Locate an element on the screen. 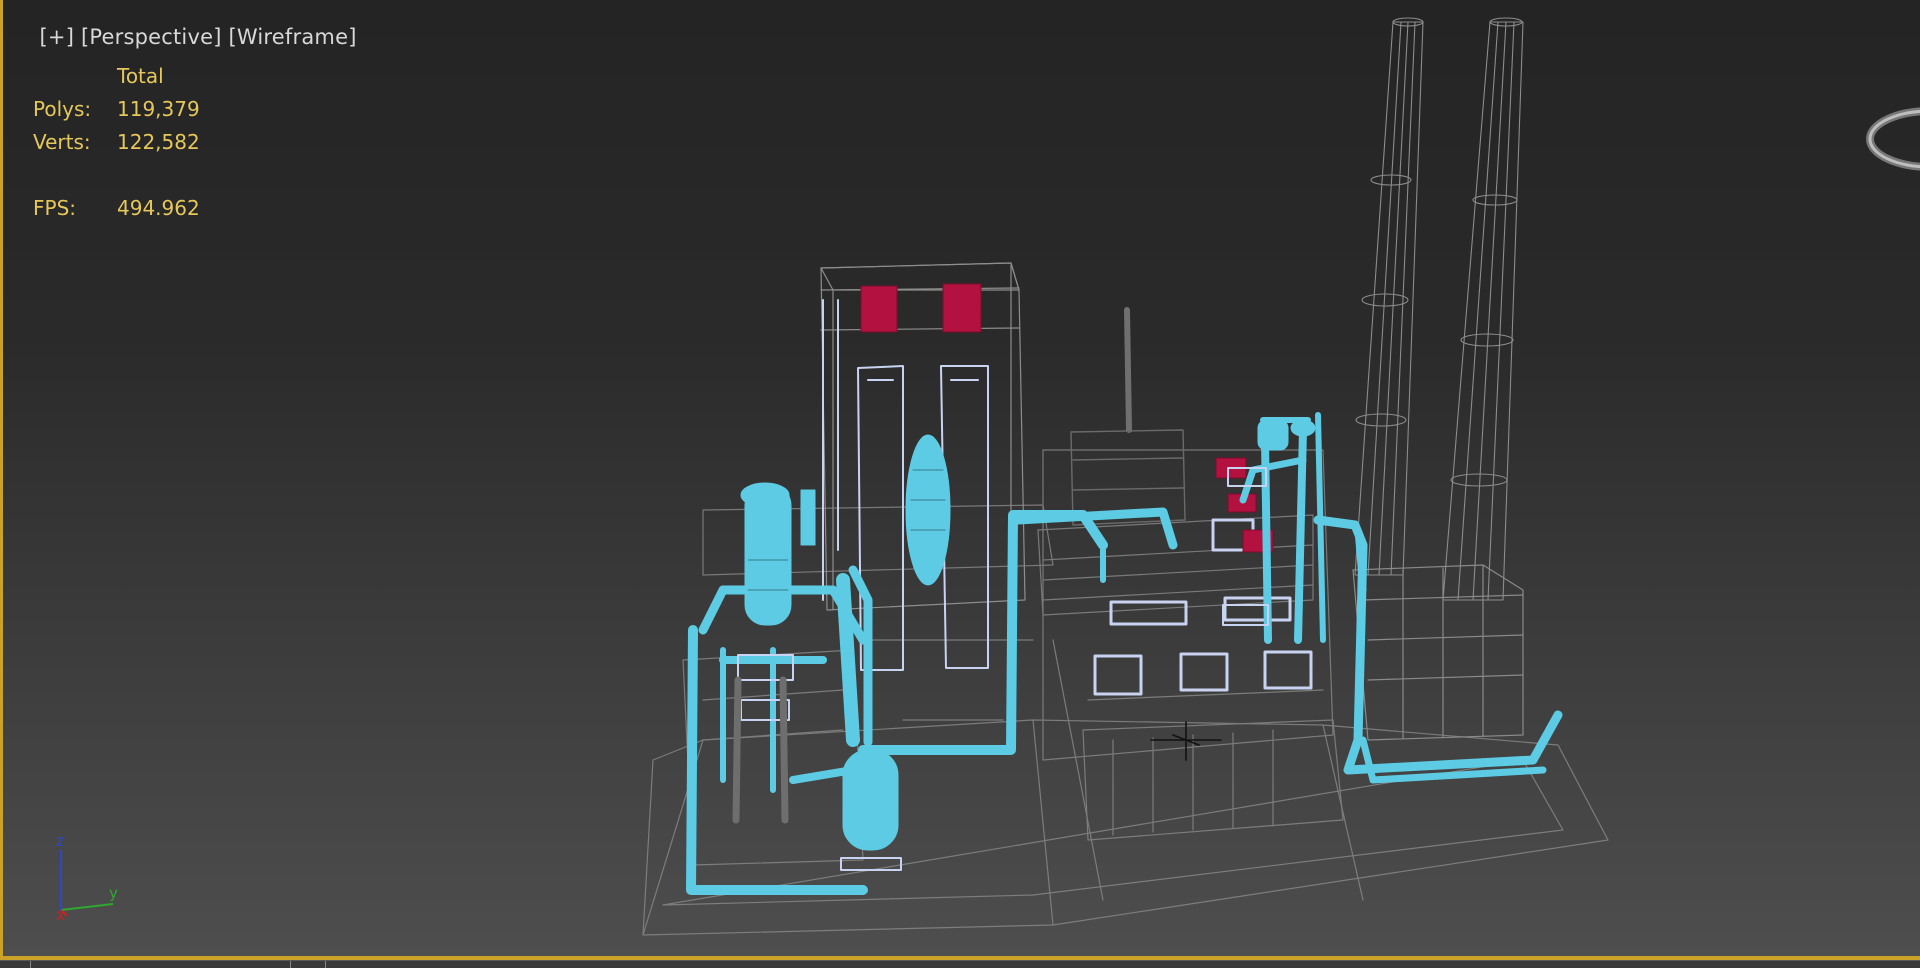 The image size is (1920, 968). verts-label: Verts: is located at coordinates (62, 142).